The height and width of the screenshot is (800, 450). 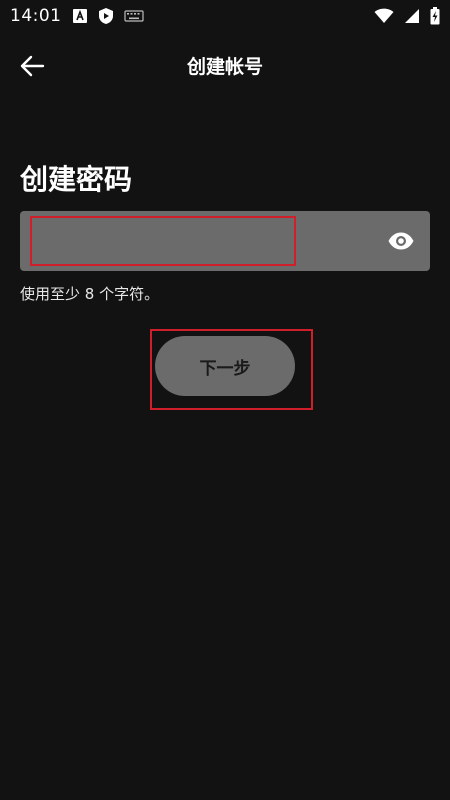 I want to click on password-field, so click(x=225, y=241).